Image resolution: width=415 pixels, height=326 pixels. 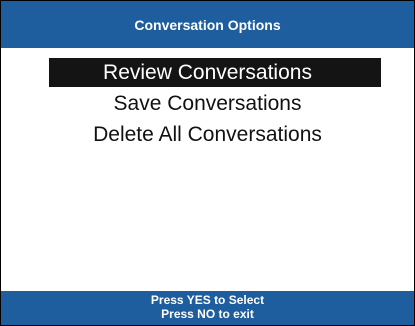 I want to click on menu-item-save-conversations: Save Conversations, so click(x=207, y=103).